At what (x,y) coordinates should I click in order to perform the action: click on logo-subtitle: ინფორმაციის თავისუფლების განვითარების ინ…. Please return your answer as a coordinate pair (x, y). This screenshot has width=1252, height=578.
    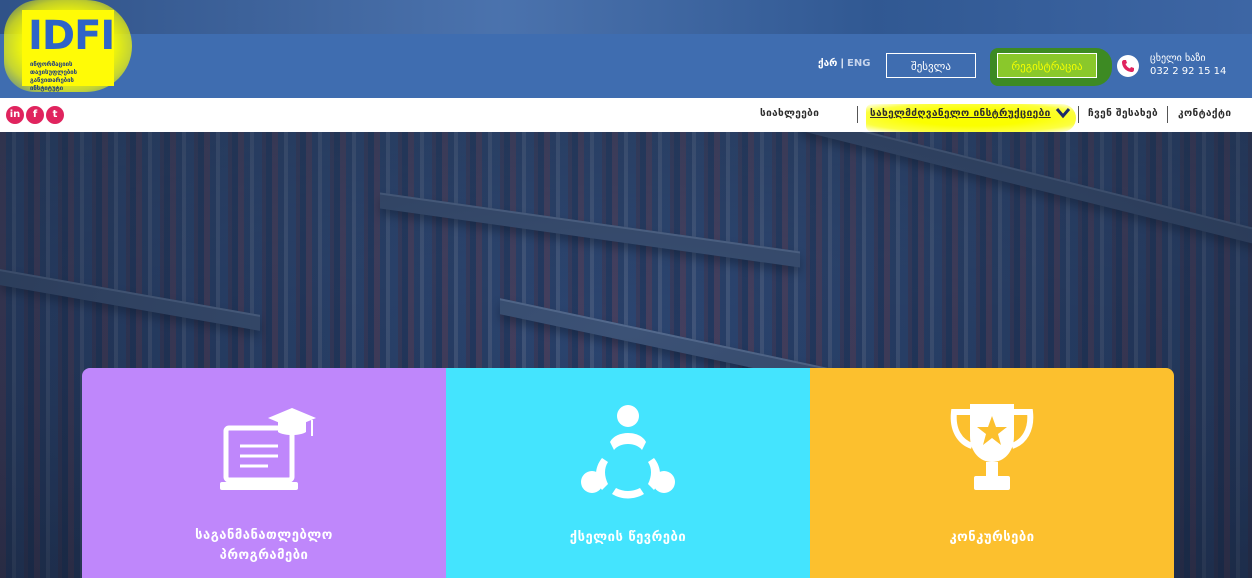
    Looking at the image, I should click on (54, 76).